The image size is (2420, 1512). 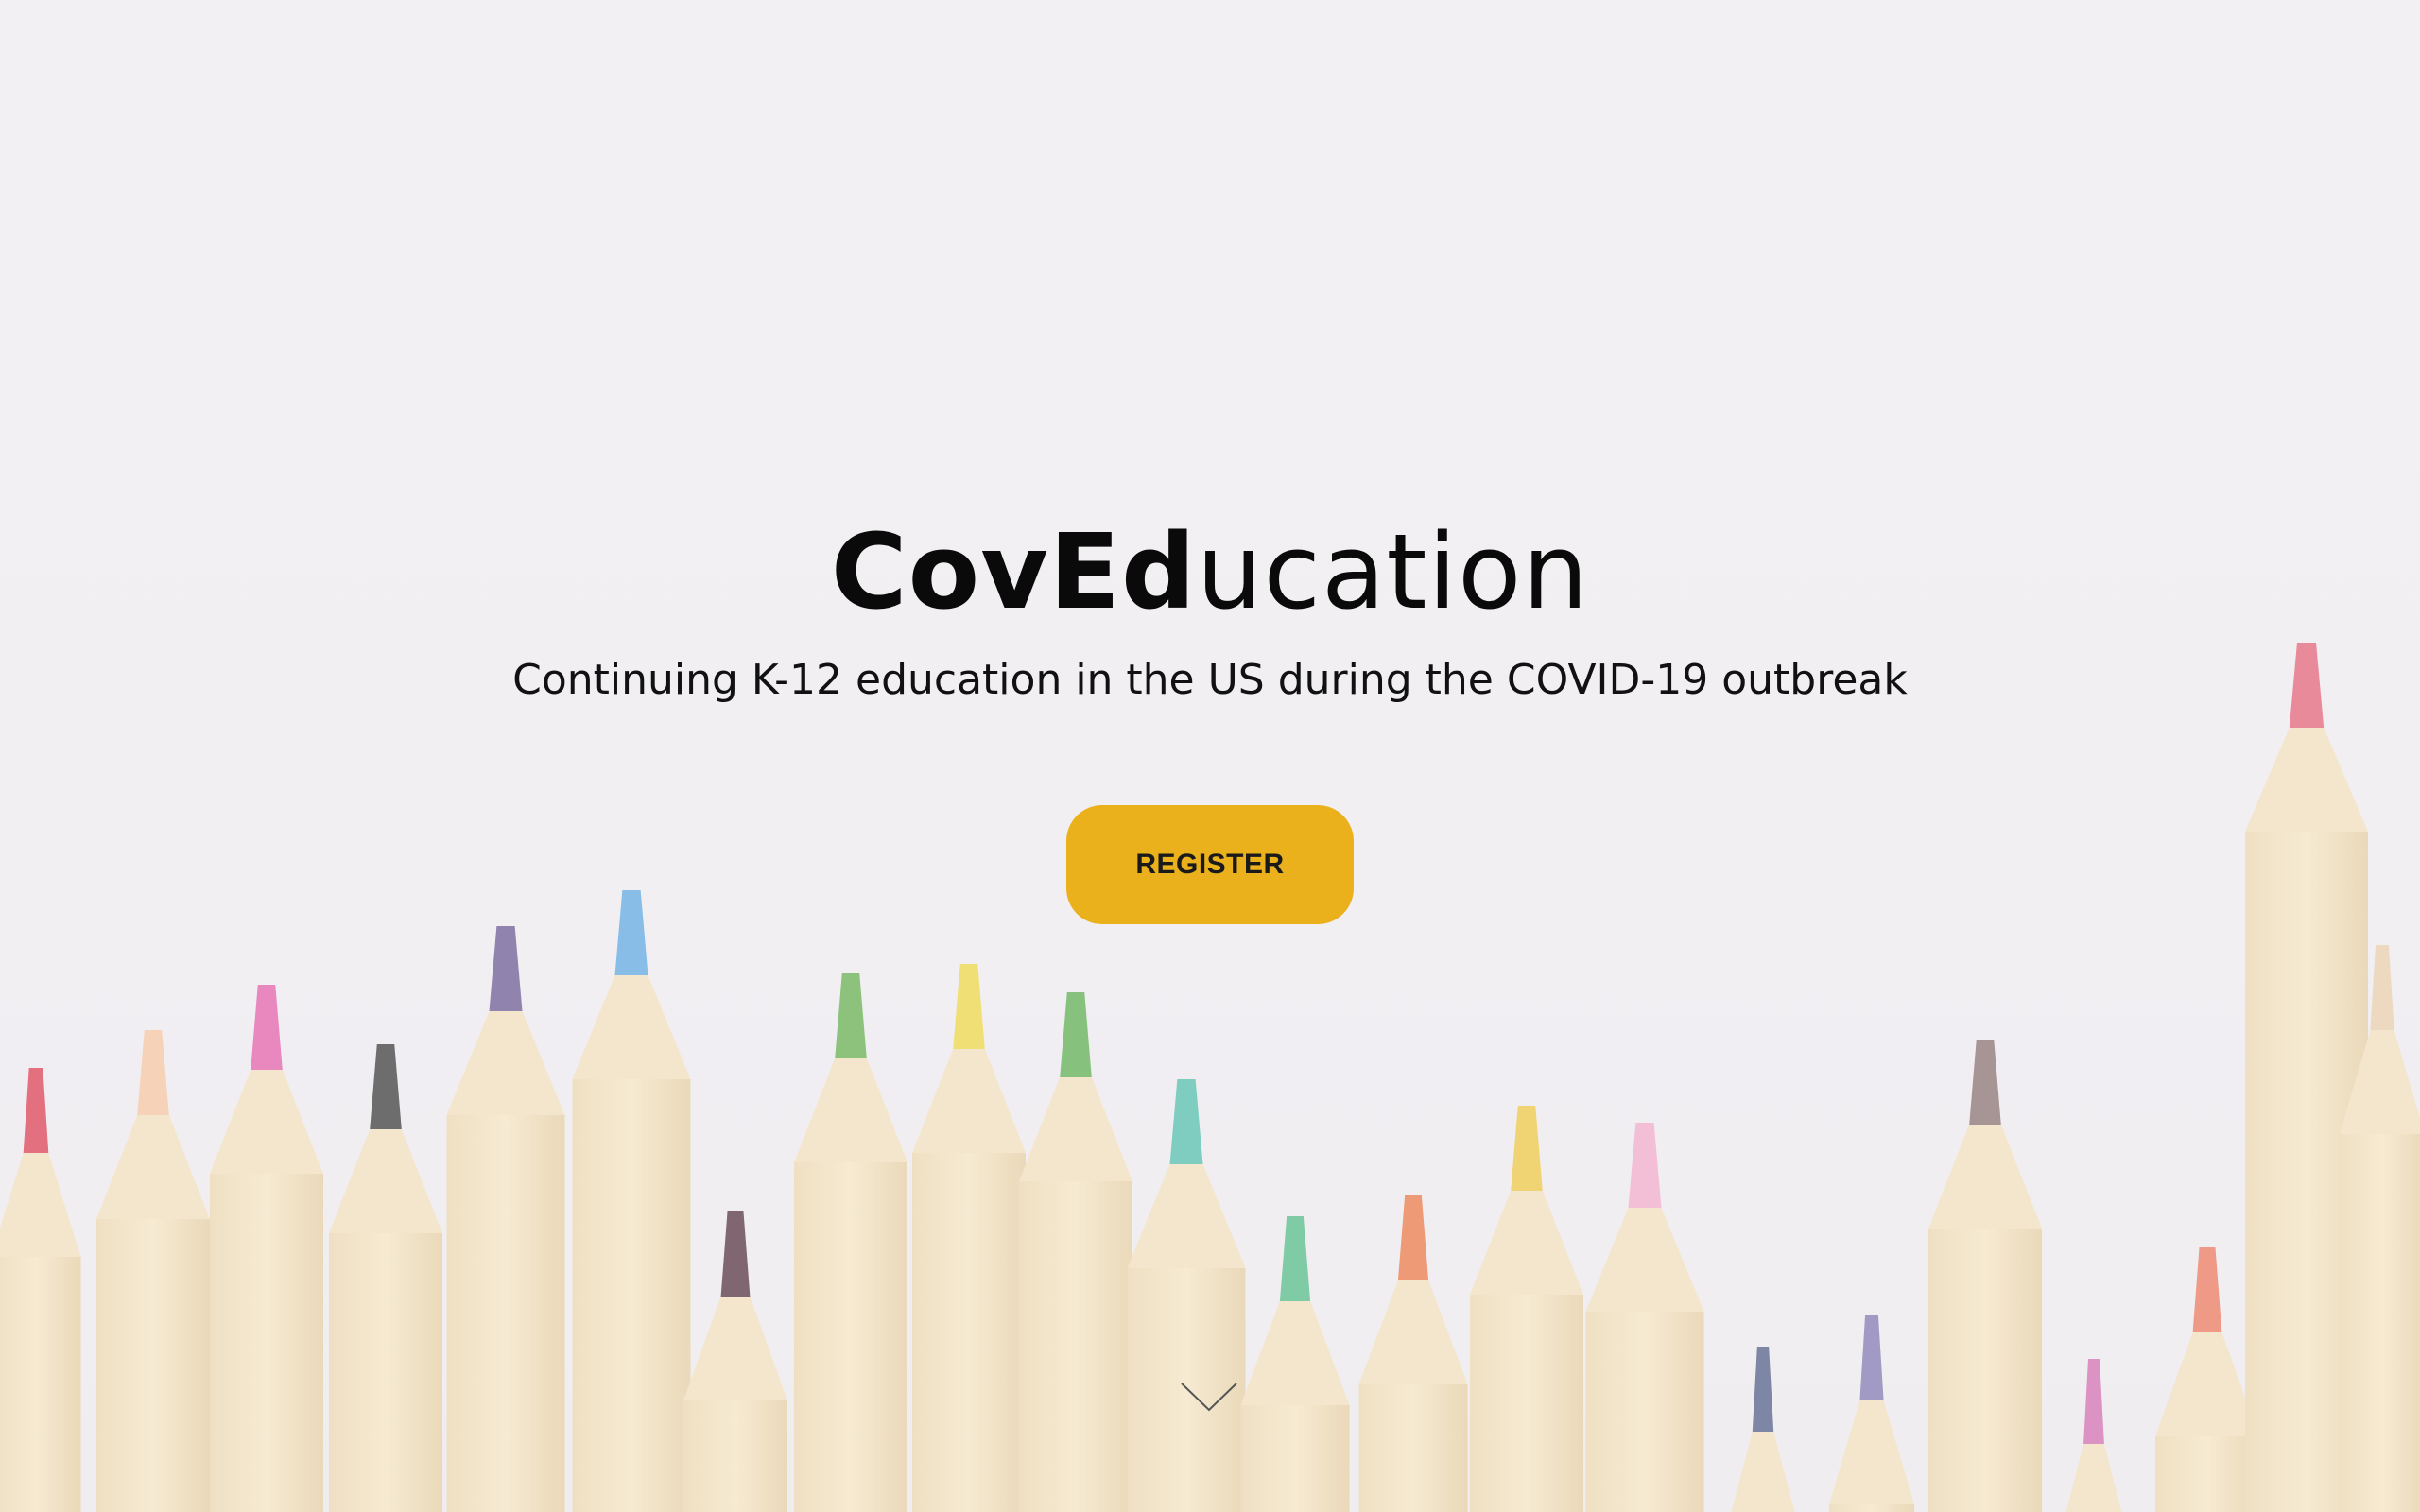 What do you see at coordinates (1209, 1397) in the screenshot?
I see `chevron-down-icon` at bounding box center [1209, 1397].